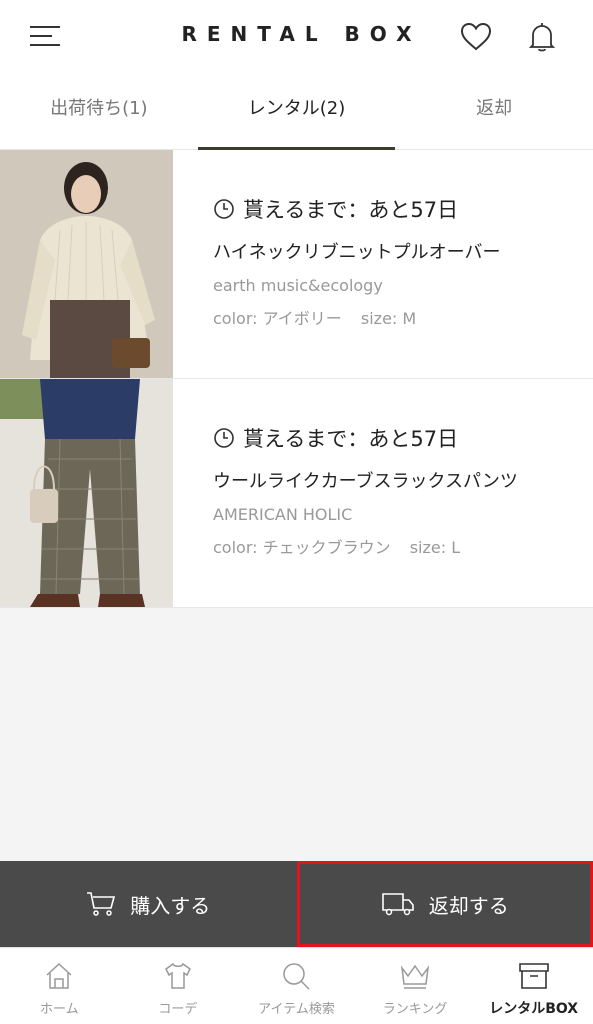 This screenshot has width=593, height=1024. Describe the element at coordinates (398, 546) in the screenshot. I see `product-attributes: color: チェックブラウン size: L` at that location.